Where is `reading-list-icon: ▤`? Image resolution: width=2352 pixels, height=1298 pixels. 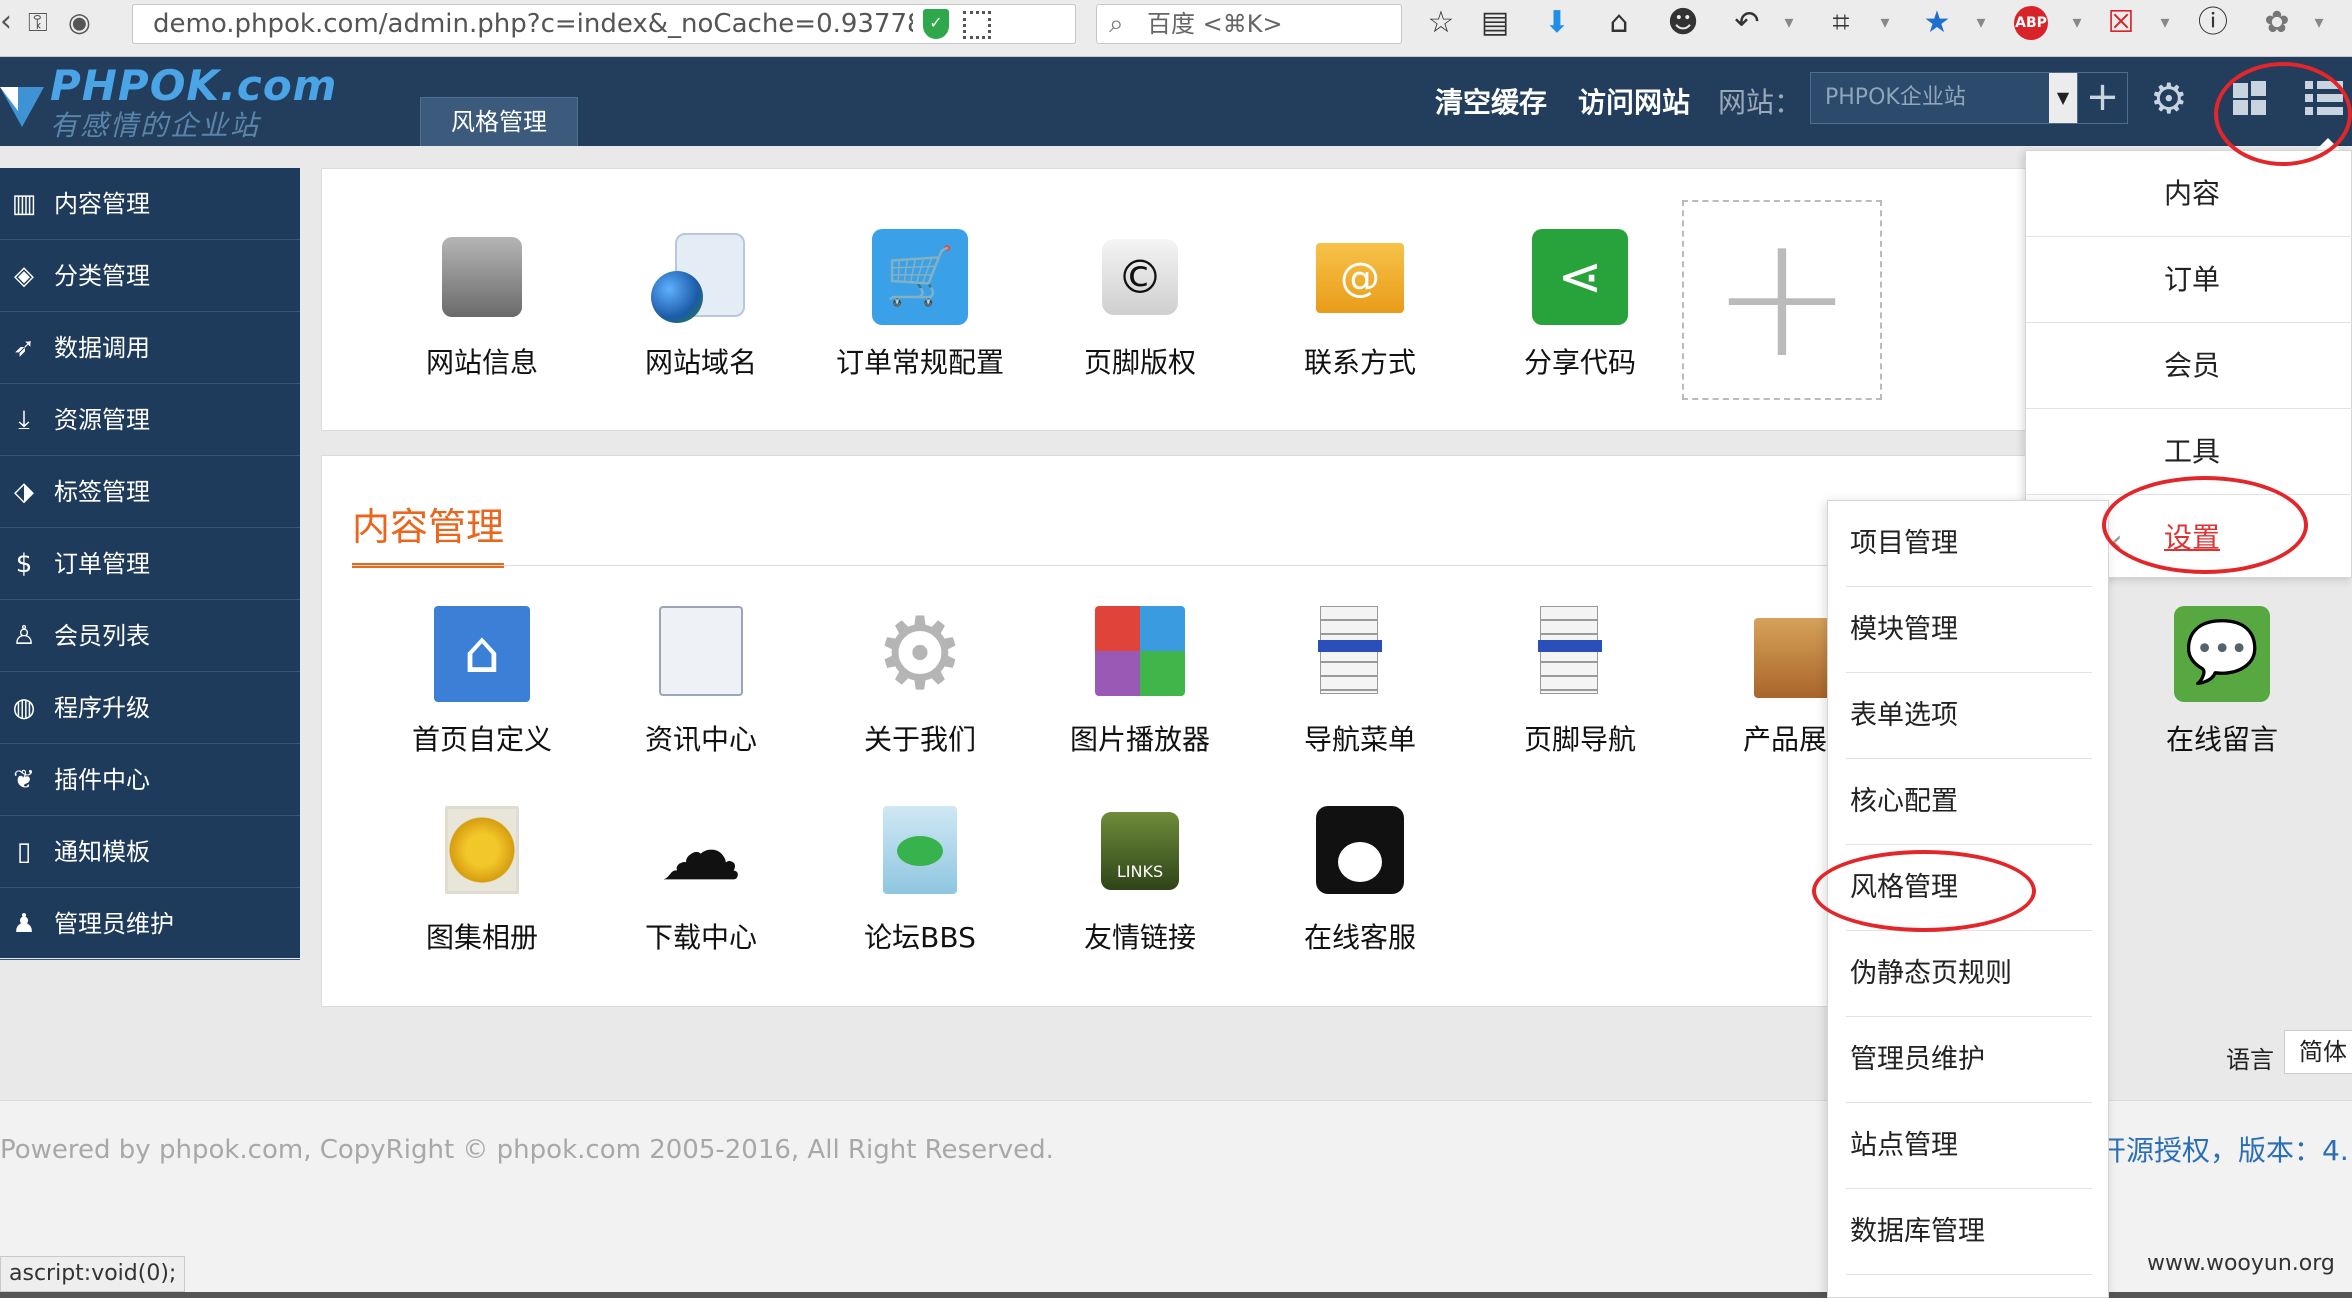
reading-list-icon: ▤ is located at coordinates (1495, 23).